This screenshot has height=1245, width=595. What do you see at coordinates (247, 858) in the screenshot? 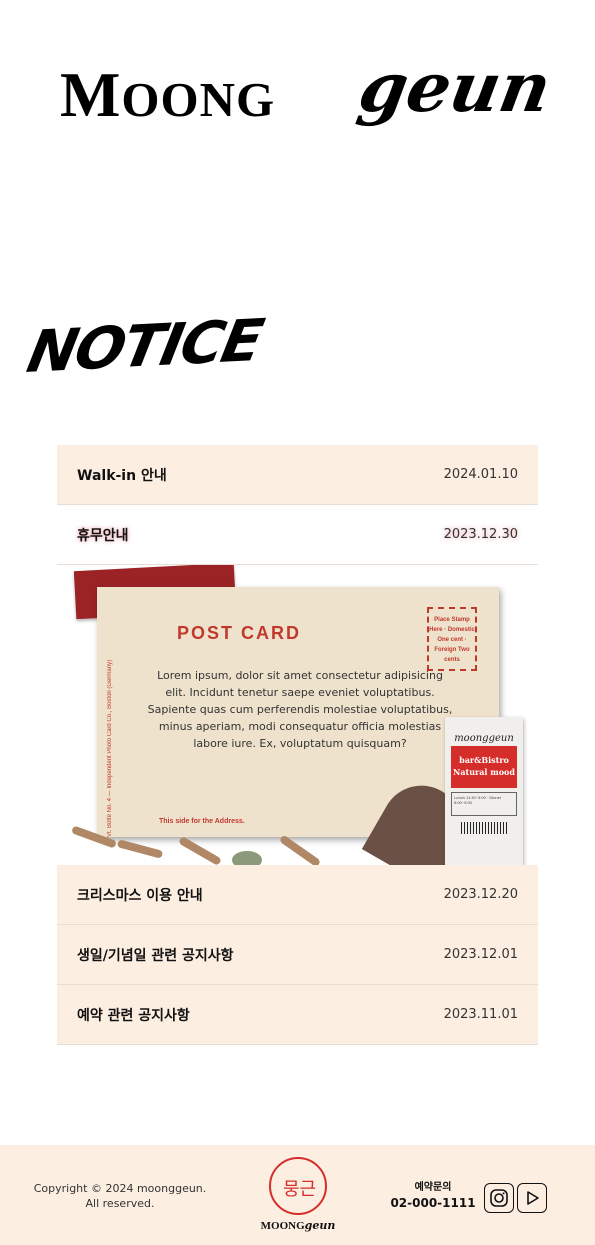
I see `leaf-decoration` at bounding box center [247, 858].